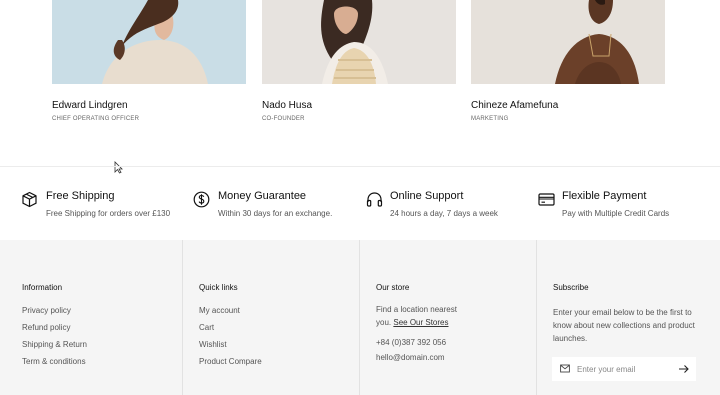 This screenshot has width=720, height=395. What do you see at coordinates (206, 327) in the screenshot?
I see `cart-link: Cart` at bounding box center [206, 327].